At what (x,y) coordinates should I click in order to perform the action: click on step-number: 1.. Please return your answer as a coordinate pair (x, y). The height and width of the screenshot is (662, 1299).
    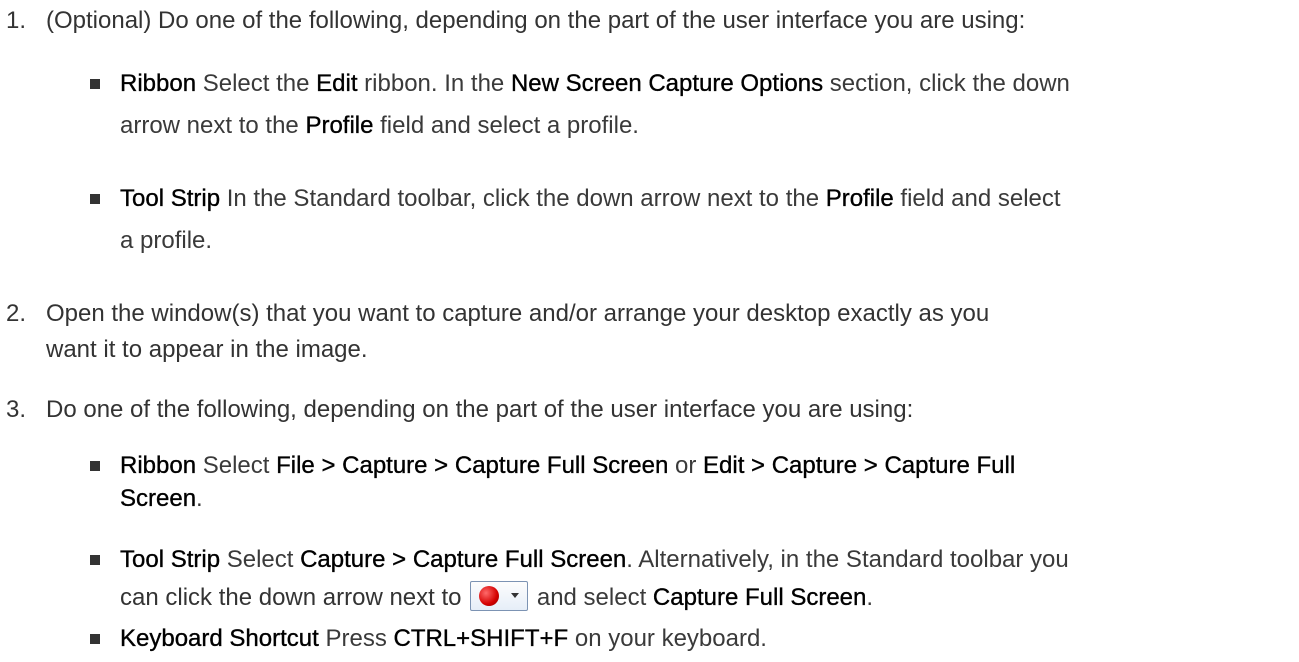
    Looking at the image, I should click on (16, 20).